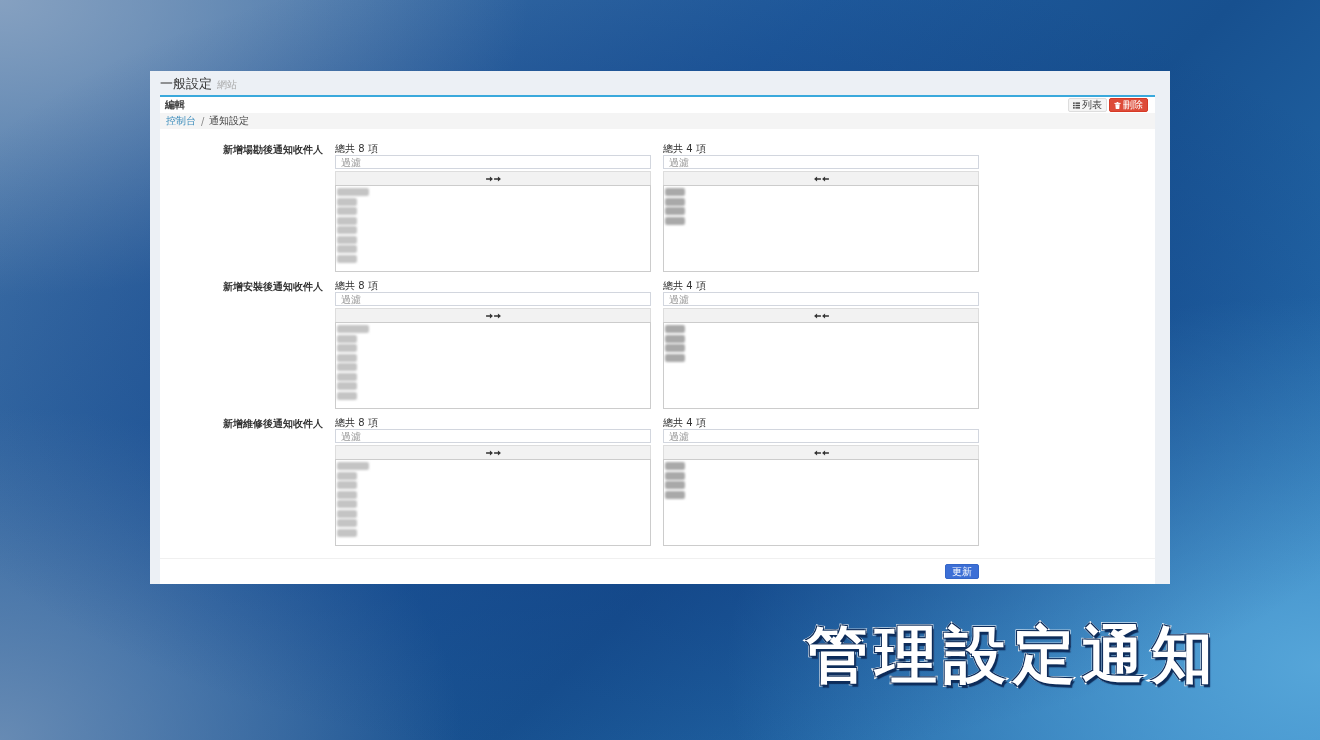 The height and width of the screenshot is (740, 1320). Describe the element at coordinates (273, 149) in the screenshot. I see `field-label: 新增場勘後通知收件人` at that location.